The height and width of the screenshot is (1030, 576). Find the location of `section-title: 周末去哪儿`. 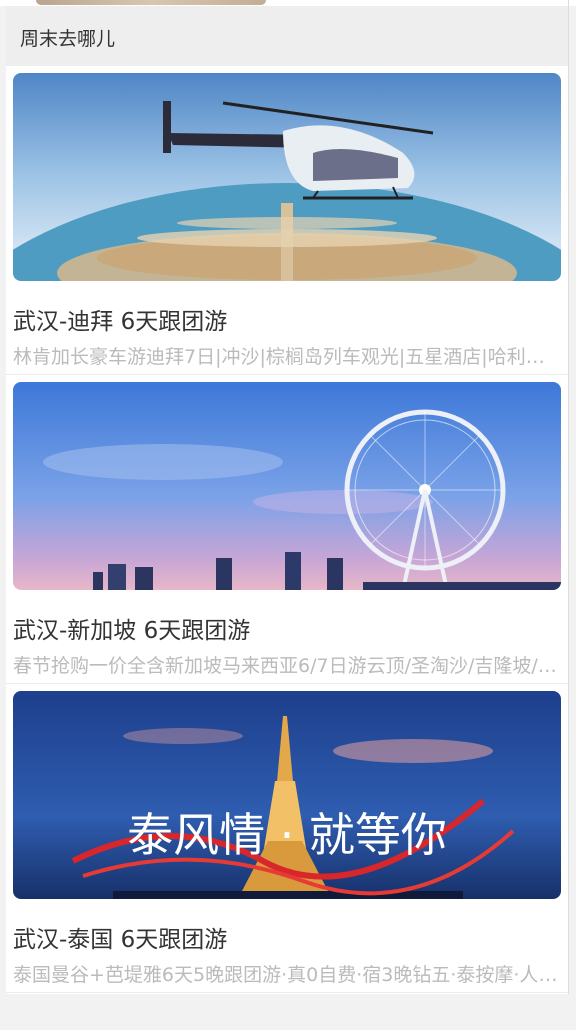

section-title: 周末去哪儿 is located at coordinates (68, 39).